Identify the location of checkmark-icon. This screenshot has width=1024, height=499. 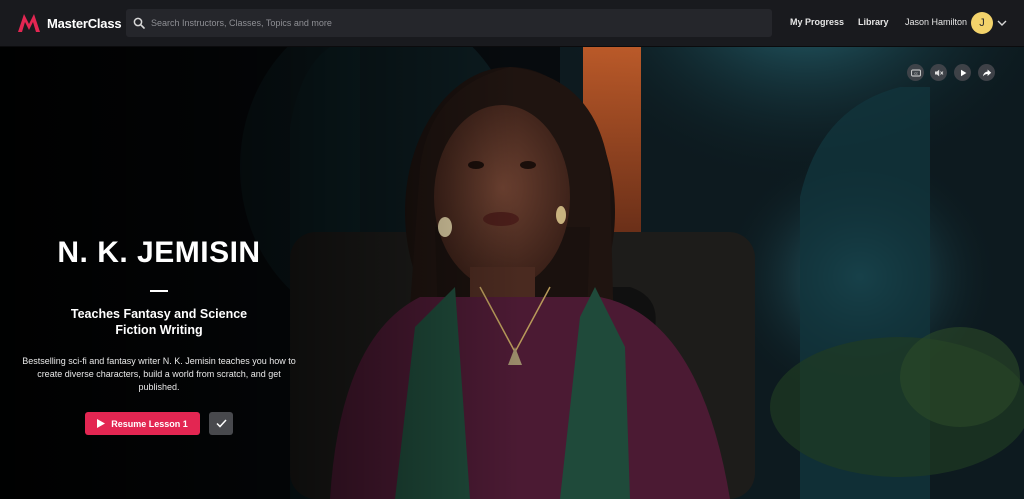
(221, 423).